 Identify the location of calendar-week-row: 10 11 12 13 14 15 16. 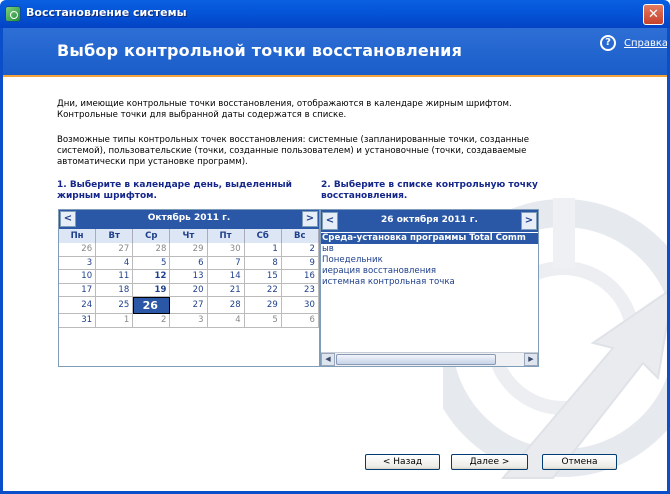
(189, 277).